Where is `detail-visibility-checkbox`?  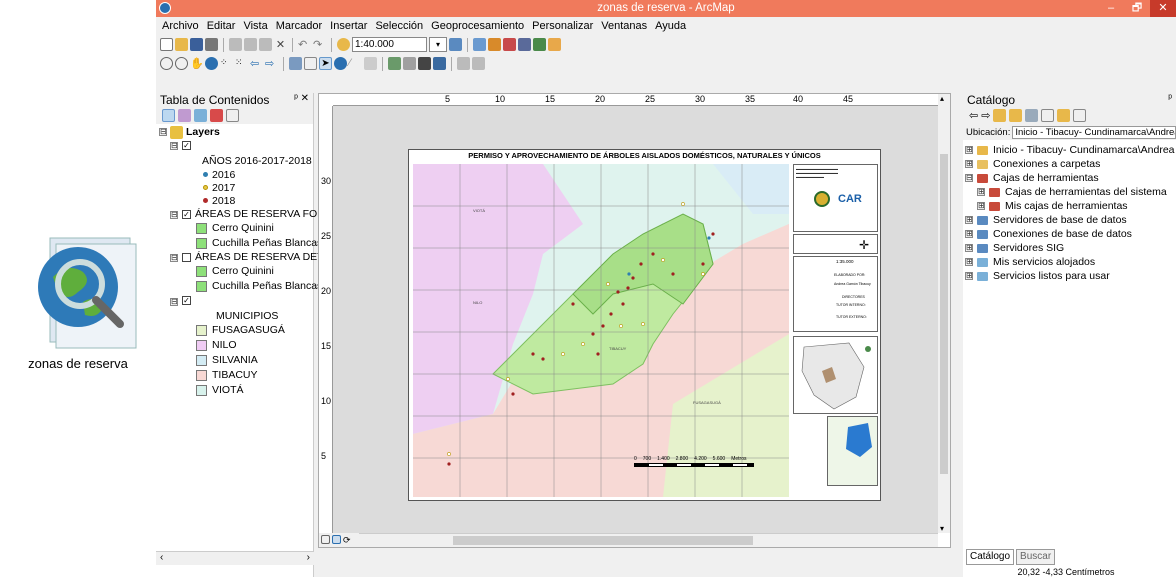
detail-visibility-checkbox is located at coordinates (186, 257).